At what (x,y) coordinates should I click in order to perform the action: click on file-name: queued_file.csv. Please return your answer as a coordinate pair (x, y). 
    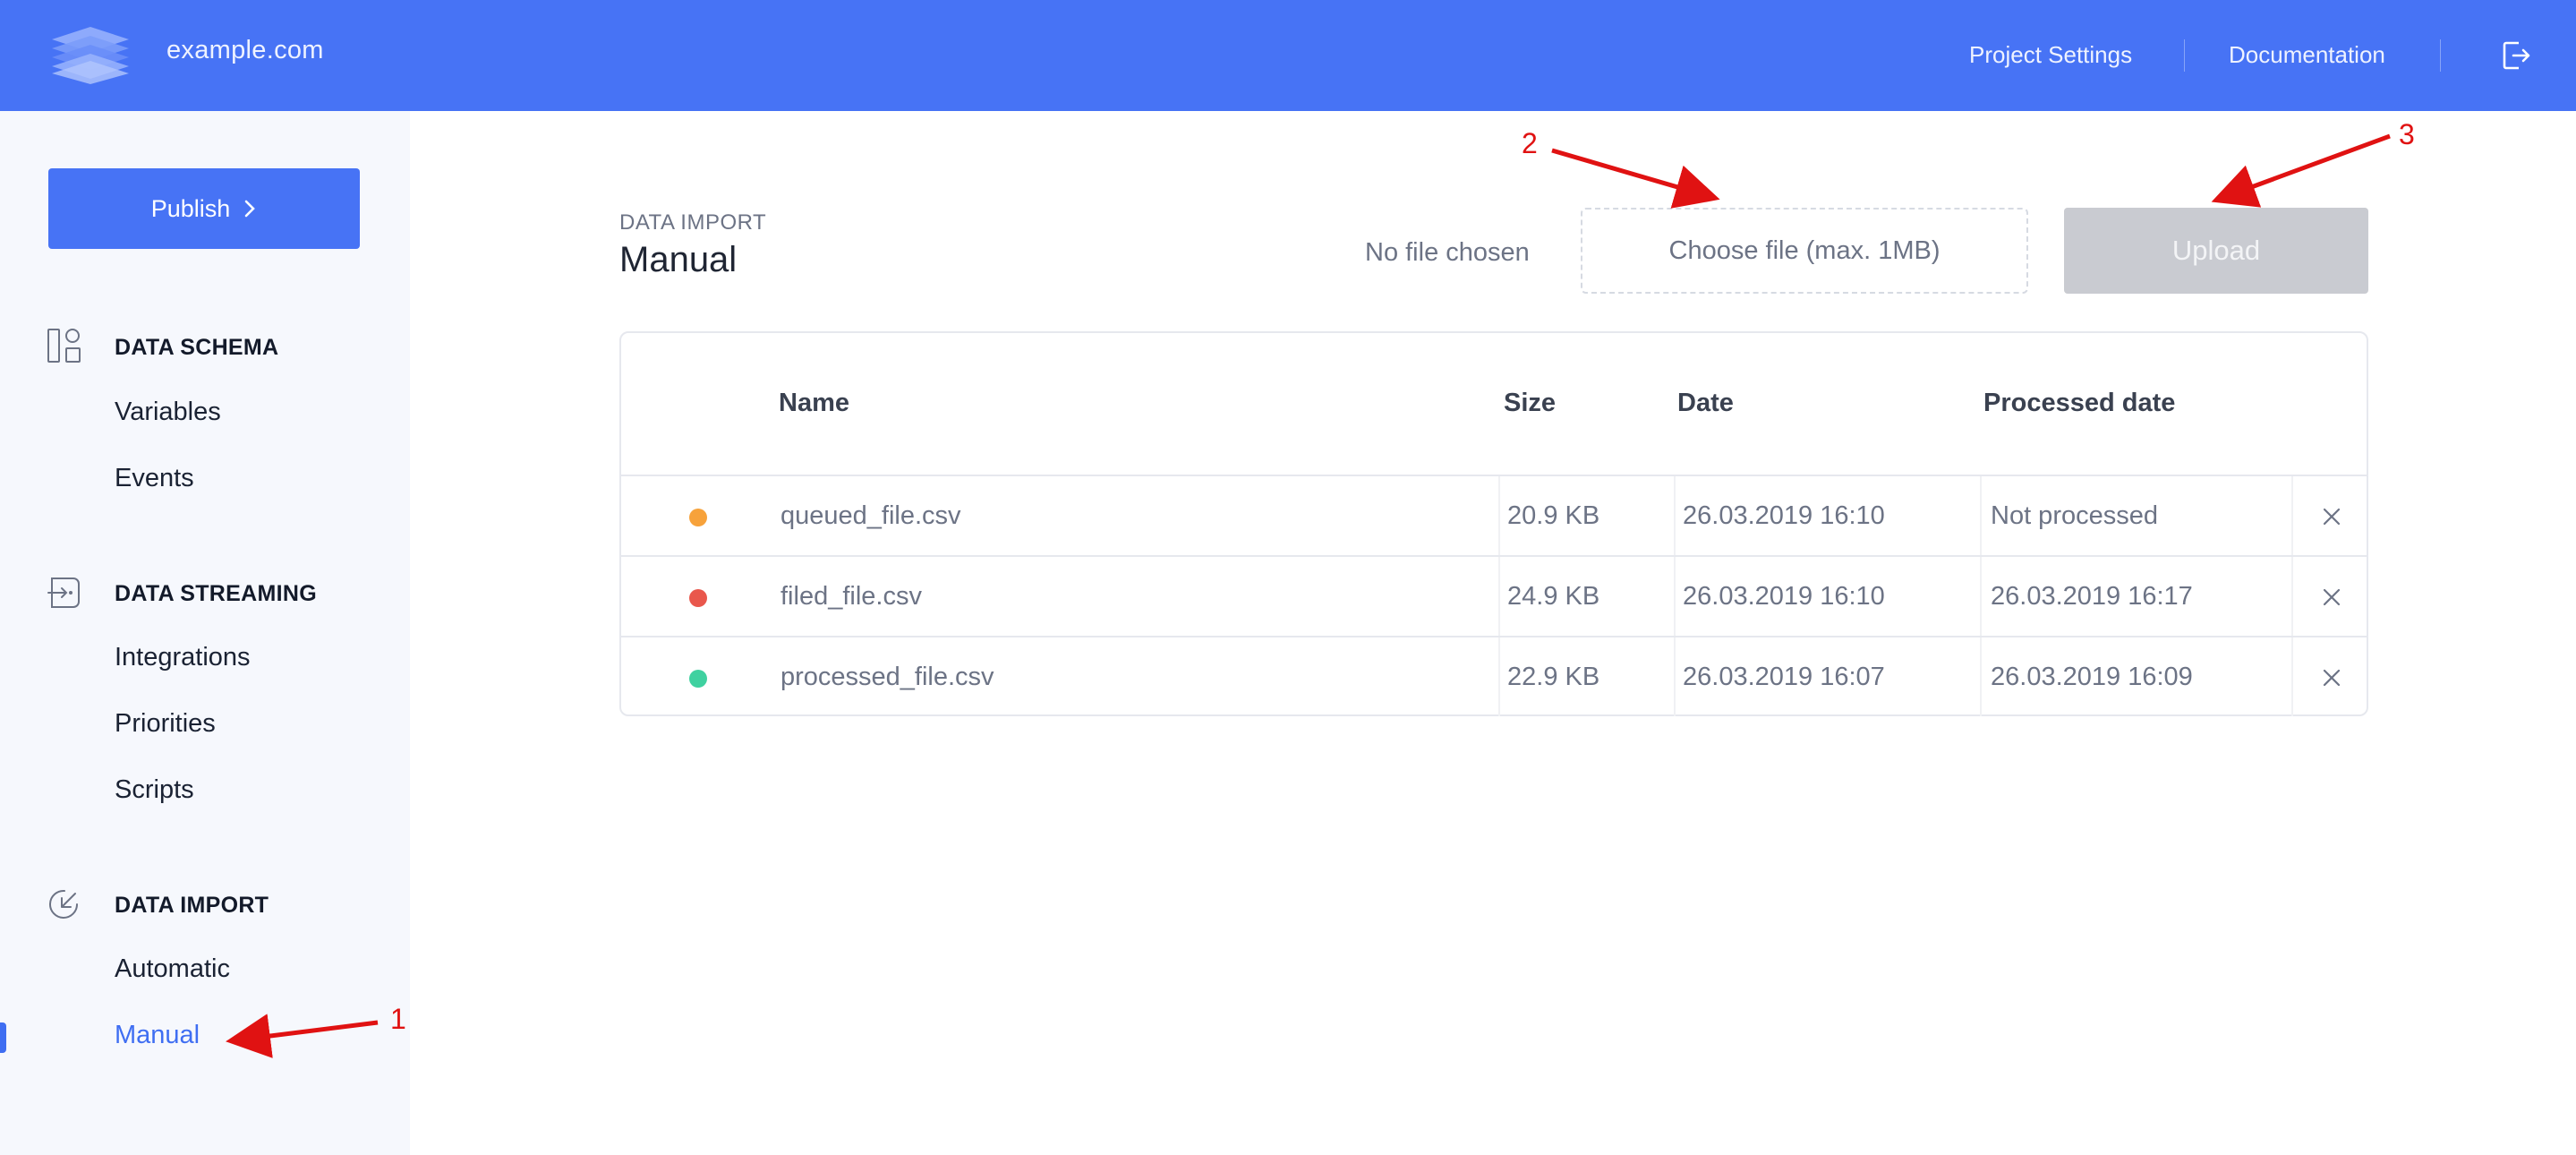
    Looking at the image, I should click on (870, 516).